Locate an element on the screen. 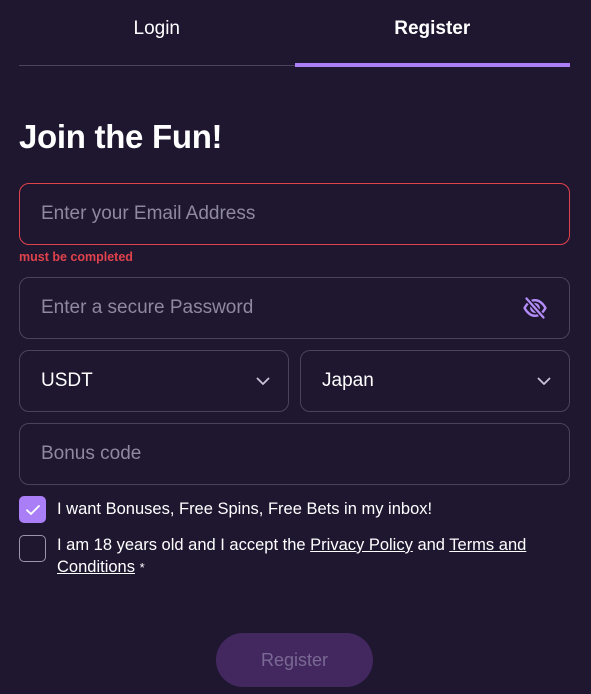 This screenshot has height=694, width=591. register-button: Register is located at coordinates (294, 660).